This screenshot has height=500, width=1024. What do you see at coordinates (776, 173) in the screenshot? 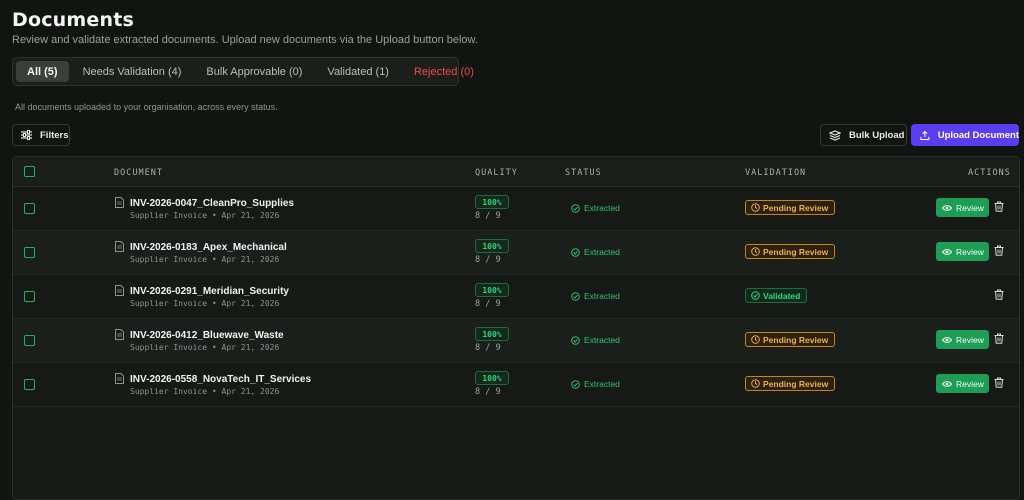
I see `column-header-validation: VALIDATION` at bounding box center [776, 173].